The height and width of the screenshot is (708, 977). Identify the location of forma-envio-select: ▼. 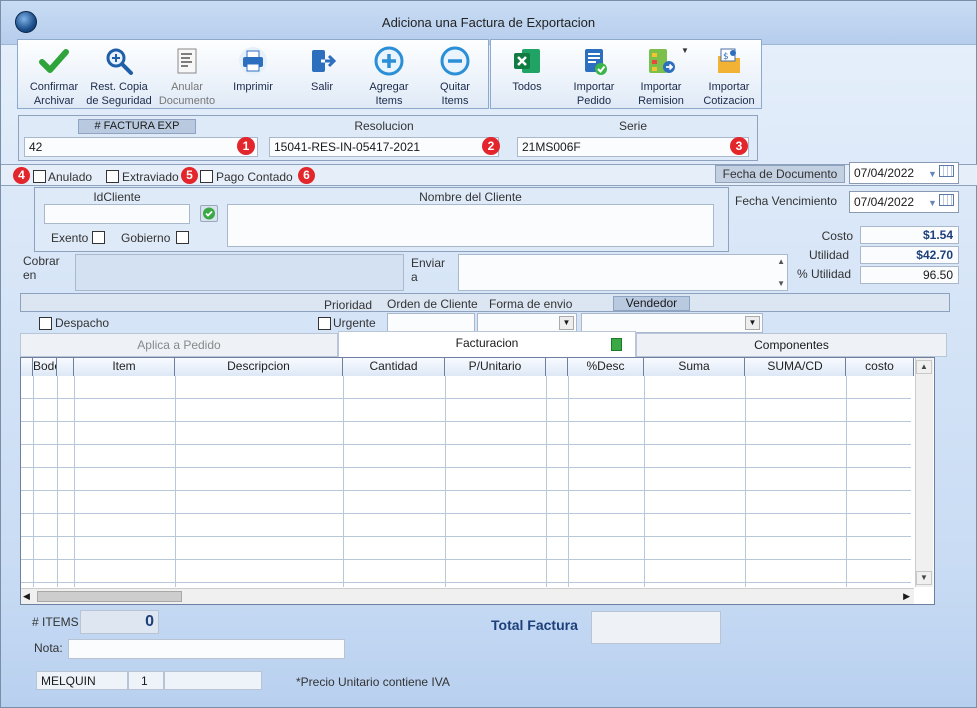
(527, 323).